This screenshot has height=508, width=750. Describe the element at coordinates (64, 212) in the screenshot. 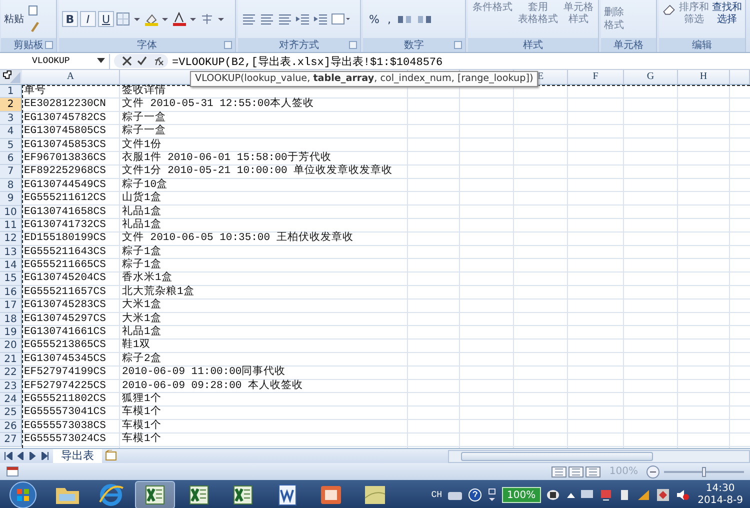

I see `table-cell-text: EG130741658CS` at that location.